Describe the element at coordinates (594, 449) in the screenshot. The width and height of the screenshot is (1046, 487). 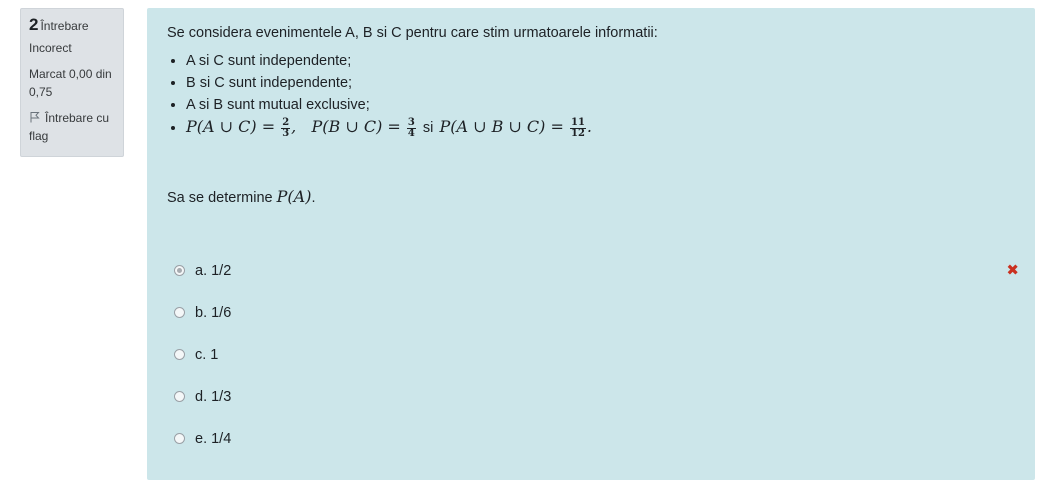
I see `answer-option-e: e. 1/4` at that location.